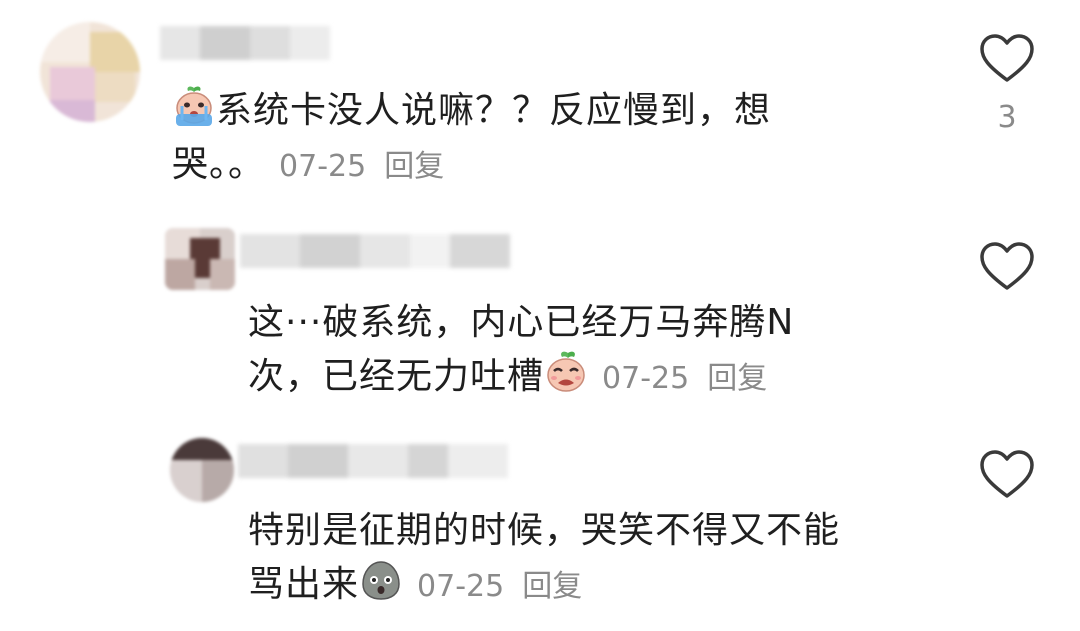  What do you see at coordinates (494, 110) in the screenshot?
I see `comment-text-line1: 系统卡没人说嘛？？反应慢到，想` at bounding box center [494, 110].